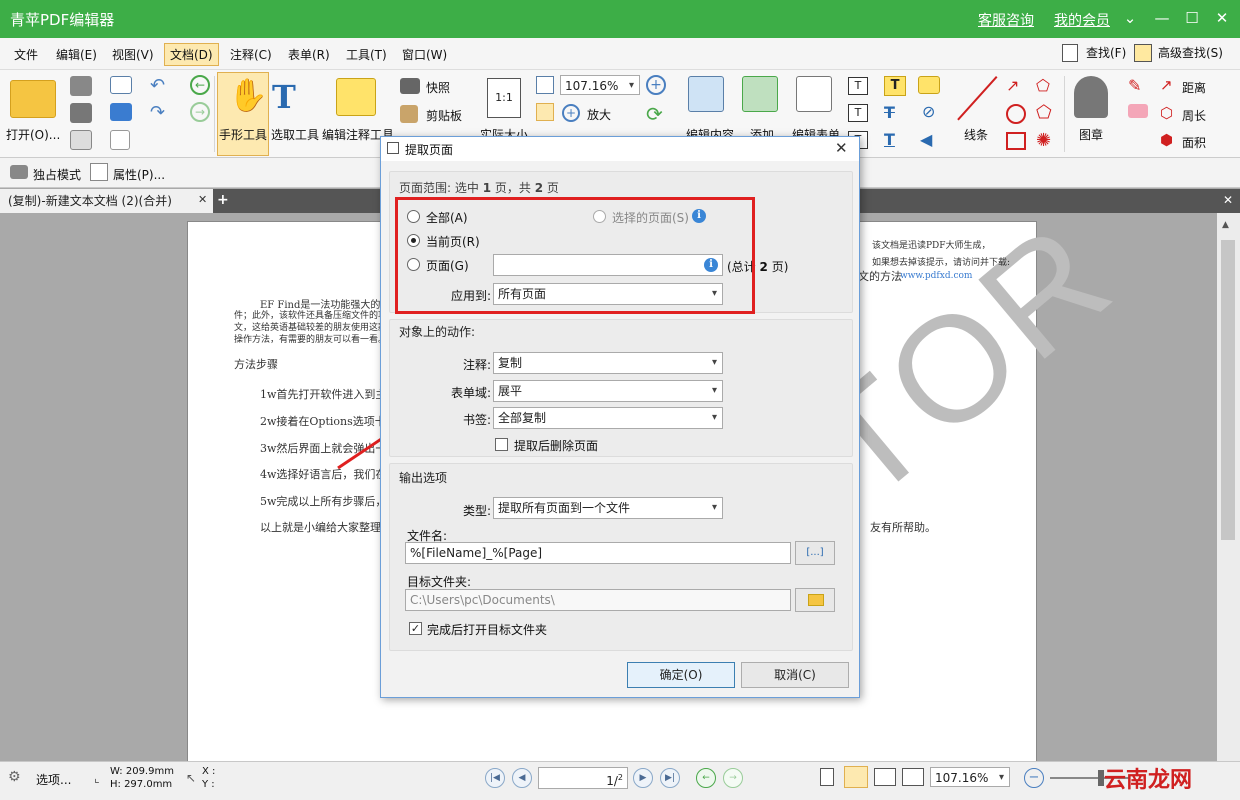 The width and height of the screenshot is (1240, 800). Describe the element at coordinates (827, 777) in the screenshot. I see `single-page-icon` at that location.